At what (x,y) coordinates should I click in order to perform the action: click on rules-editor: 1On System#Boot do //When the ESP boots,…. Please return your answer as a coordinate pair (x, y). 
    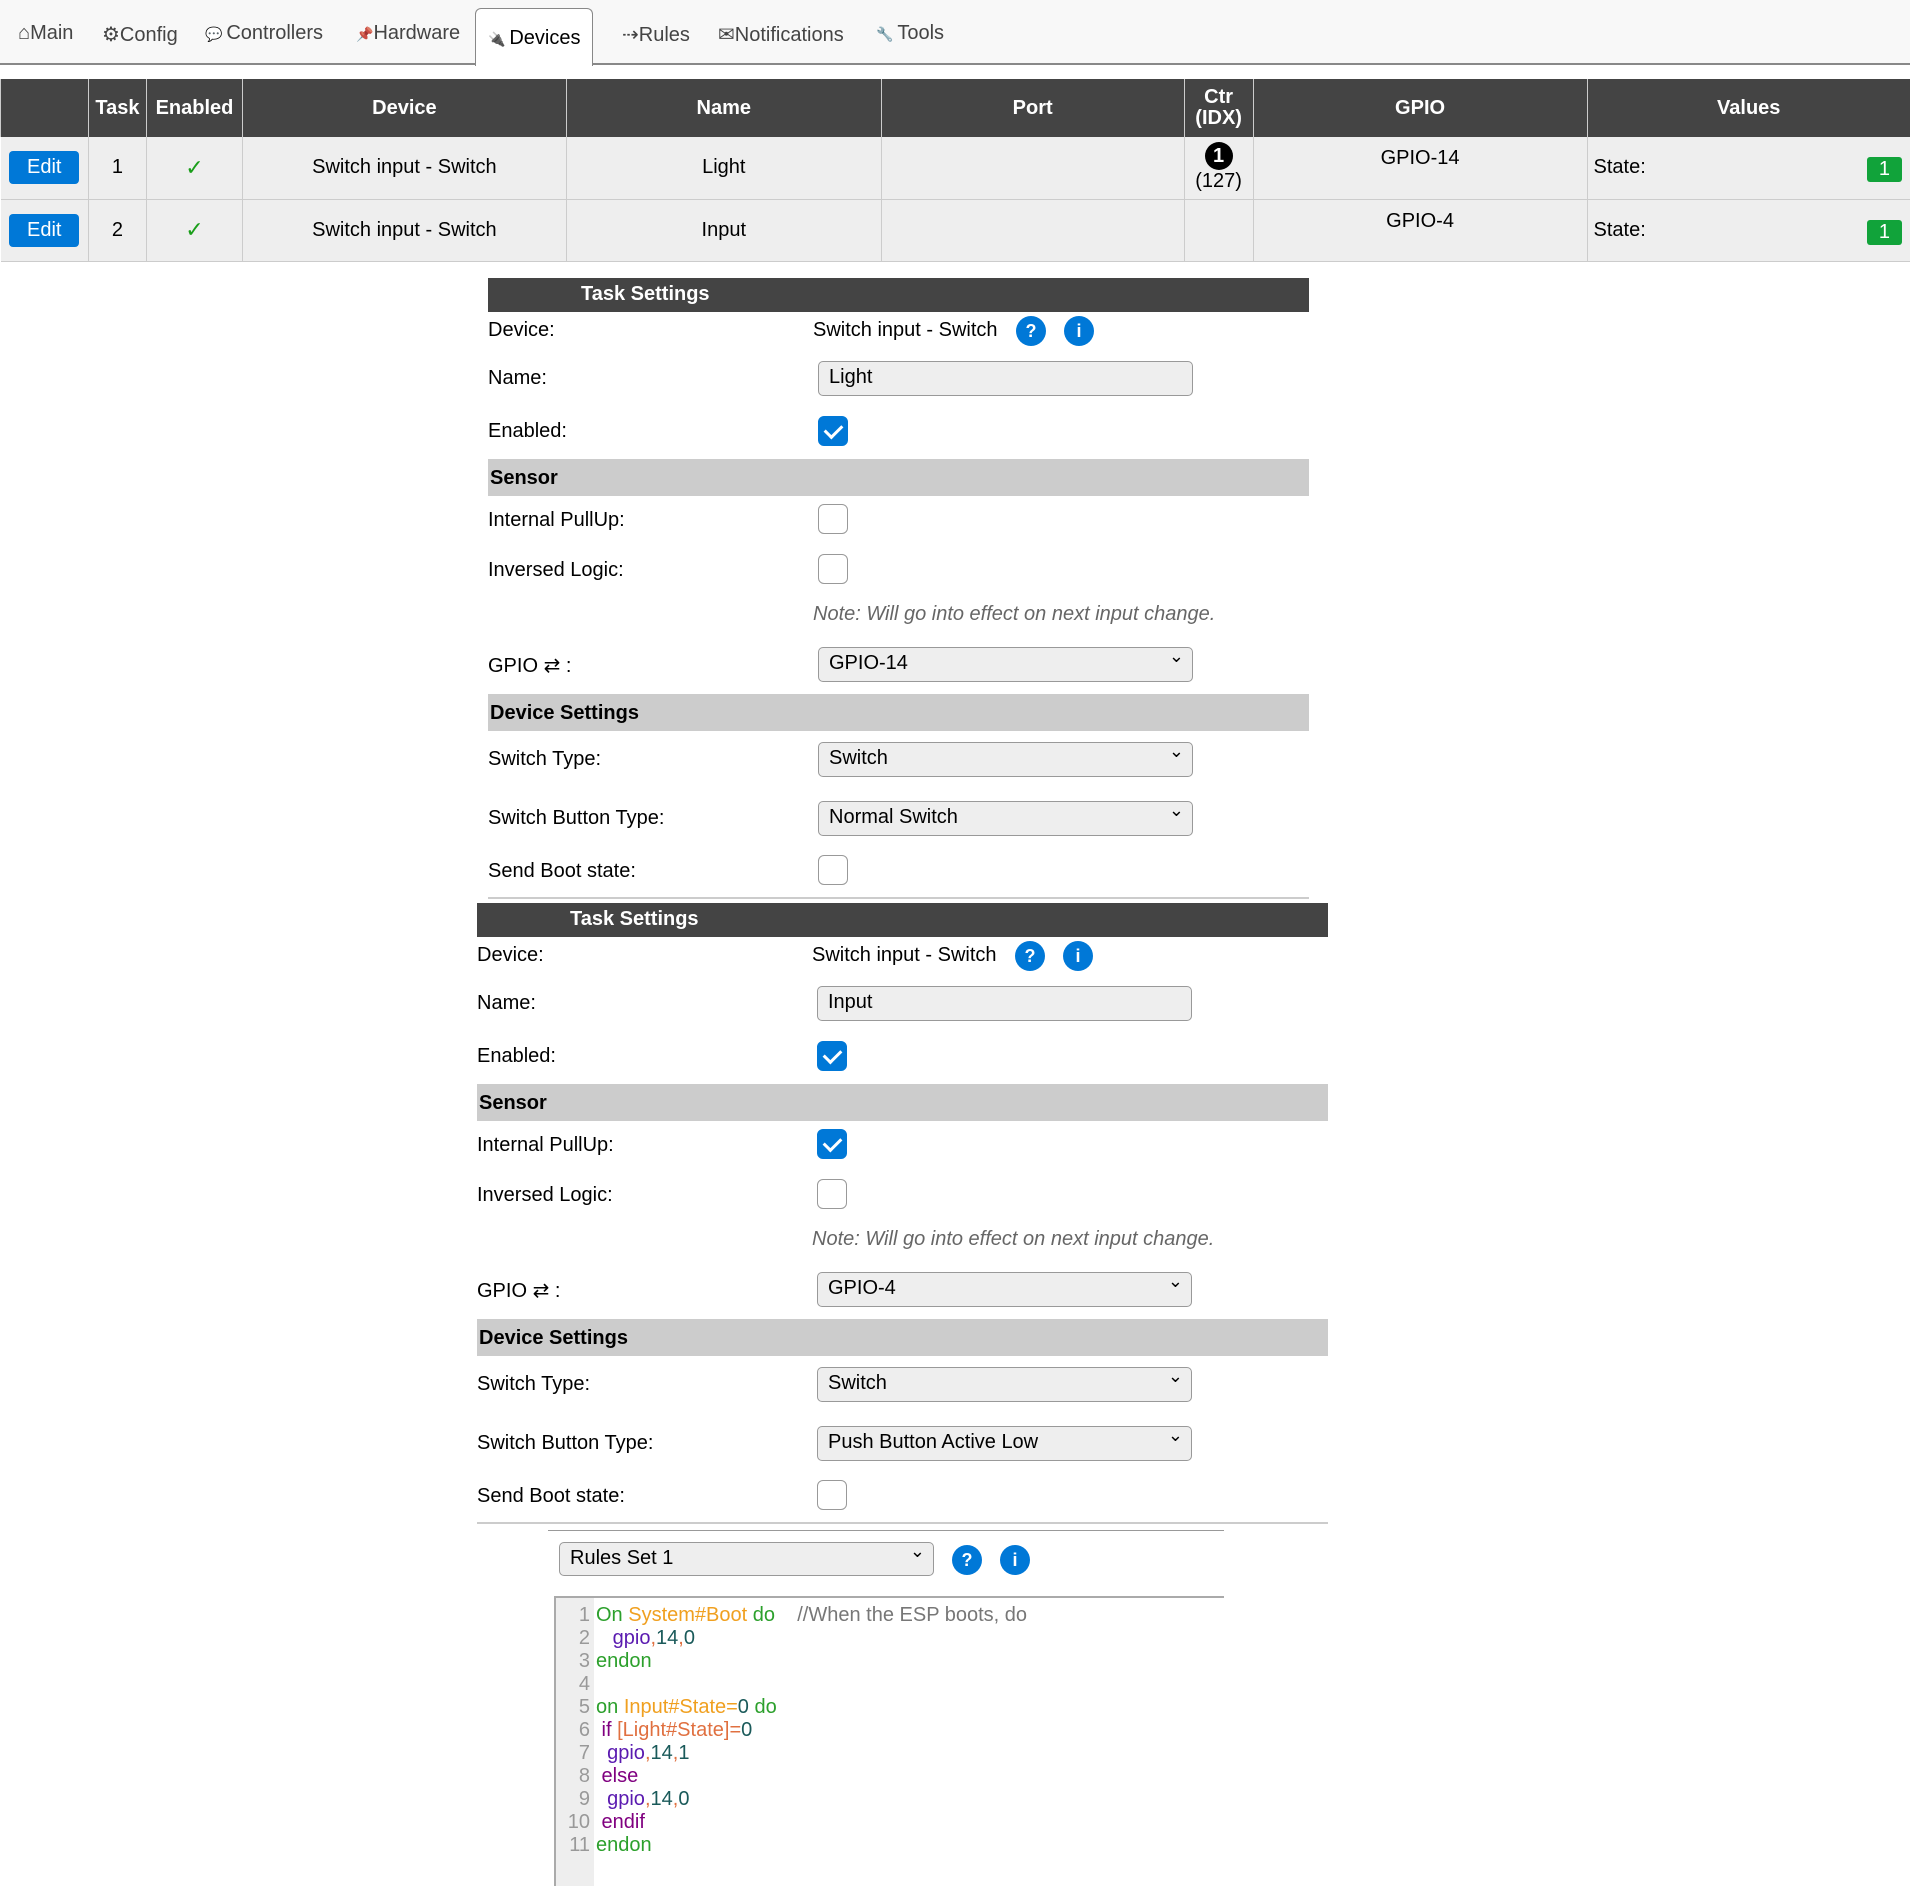
    Looking at the image, I should click on (889, 1741).